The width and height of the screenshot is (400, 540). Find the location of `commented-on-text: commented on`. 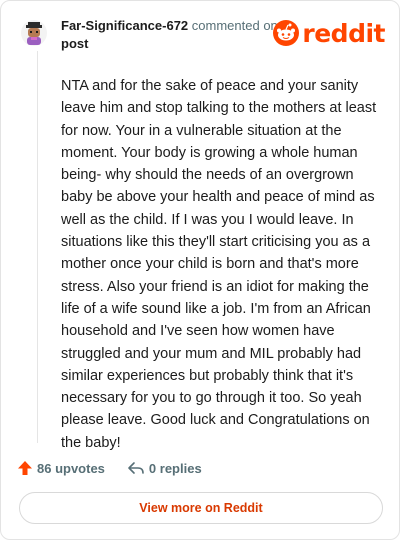

commented-on-text: commented on is located at coordinates (234, 25).